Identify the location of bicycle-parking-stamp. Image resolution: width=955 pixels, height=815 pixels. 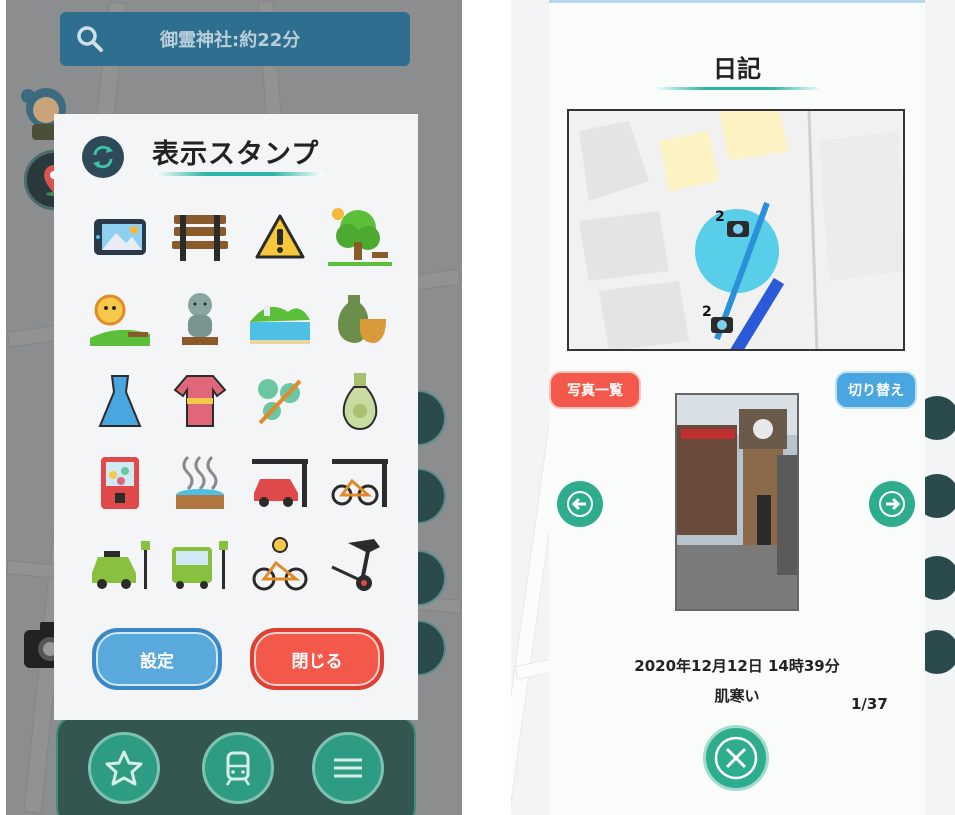
(360, 483).